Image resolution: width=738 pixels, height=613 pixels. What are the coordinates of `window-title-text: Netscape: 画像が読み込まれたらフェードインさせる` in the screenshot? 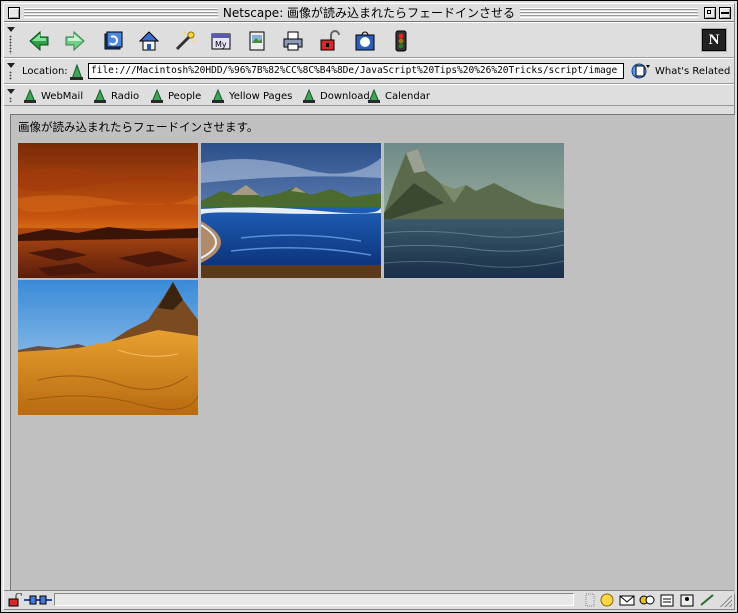 It's located at (369, 13).